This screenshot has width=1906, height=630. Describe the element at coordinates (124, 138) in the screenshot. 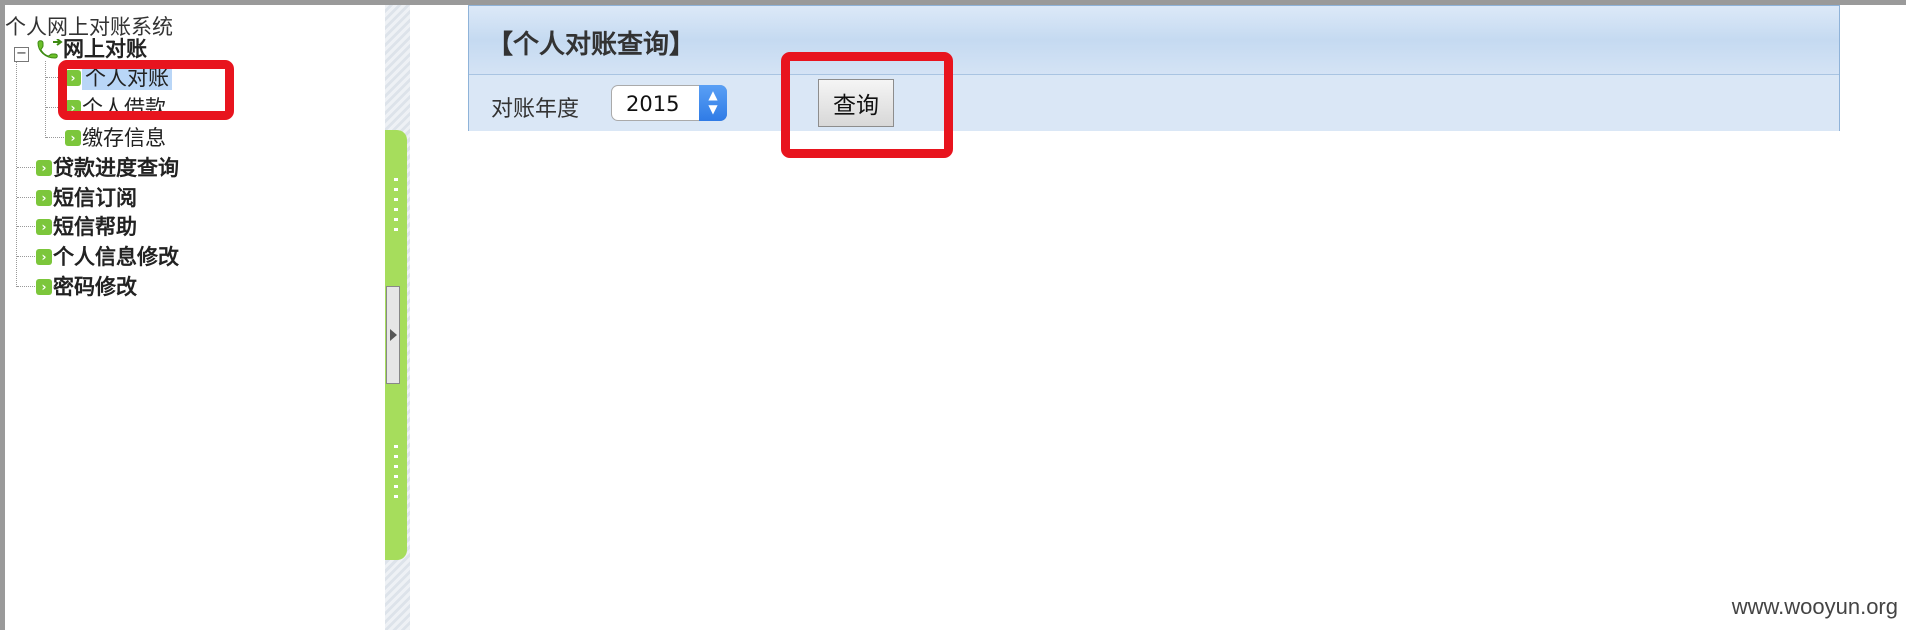

I see `tree-item-label: 缴存信息` at that location.